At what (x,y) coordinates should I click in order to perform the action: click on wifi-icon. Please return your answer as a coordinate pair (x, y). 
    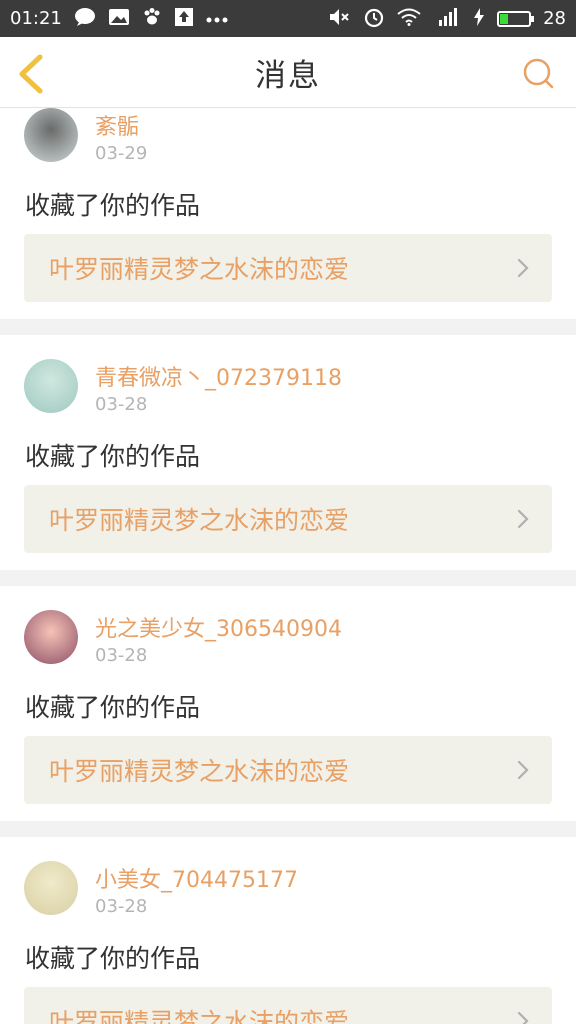
    Looking at the image, I should click on (409, 19).